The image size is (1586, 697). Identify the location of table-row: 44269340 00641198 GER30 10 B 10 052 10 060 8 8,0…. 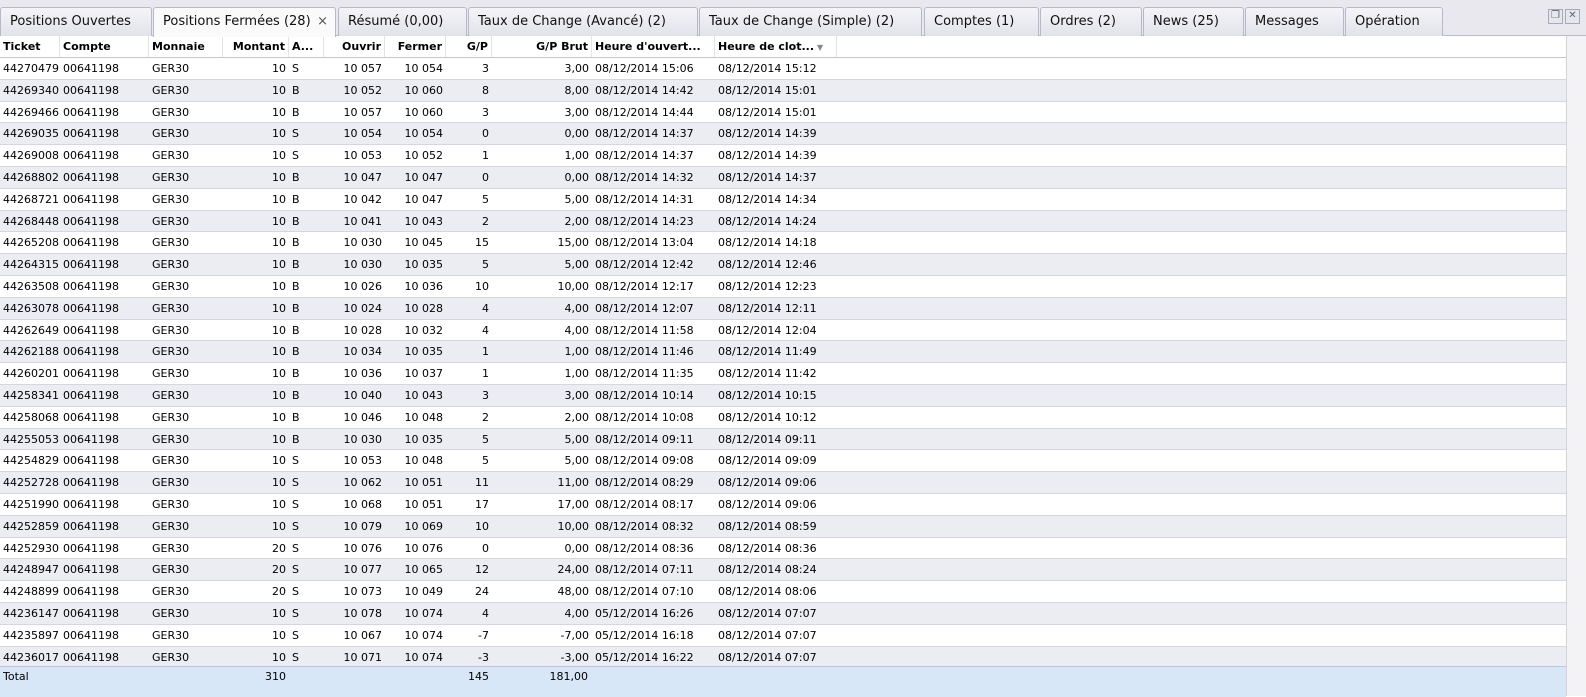
(783, 90).